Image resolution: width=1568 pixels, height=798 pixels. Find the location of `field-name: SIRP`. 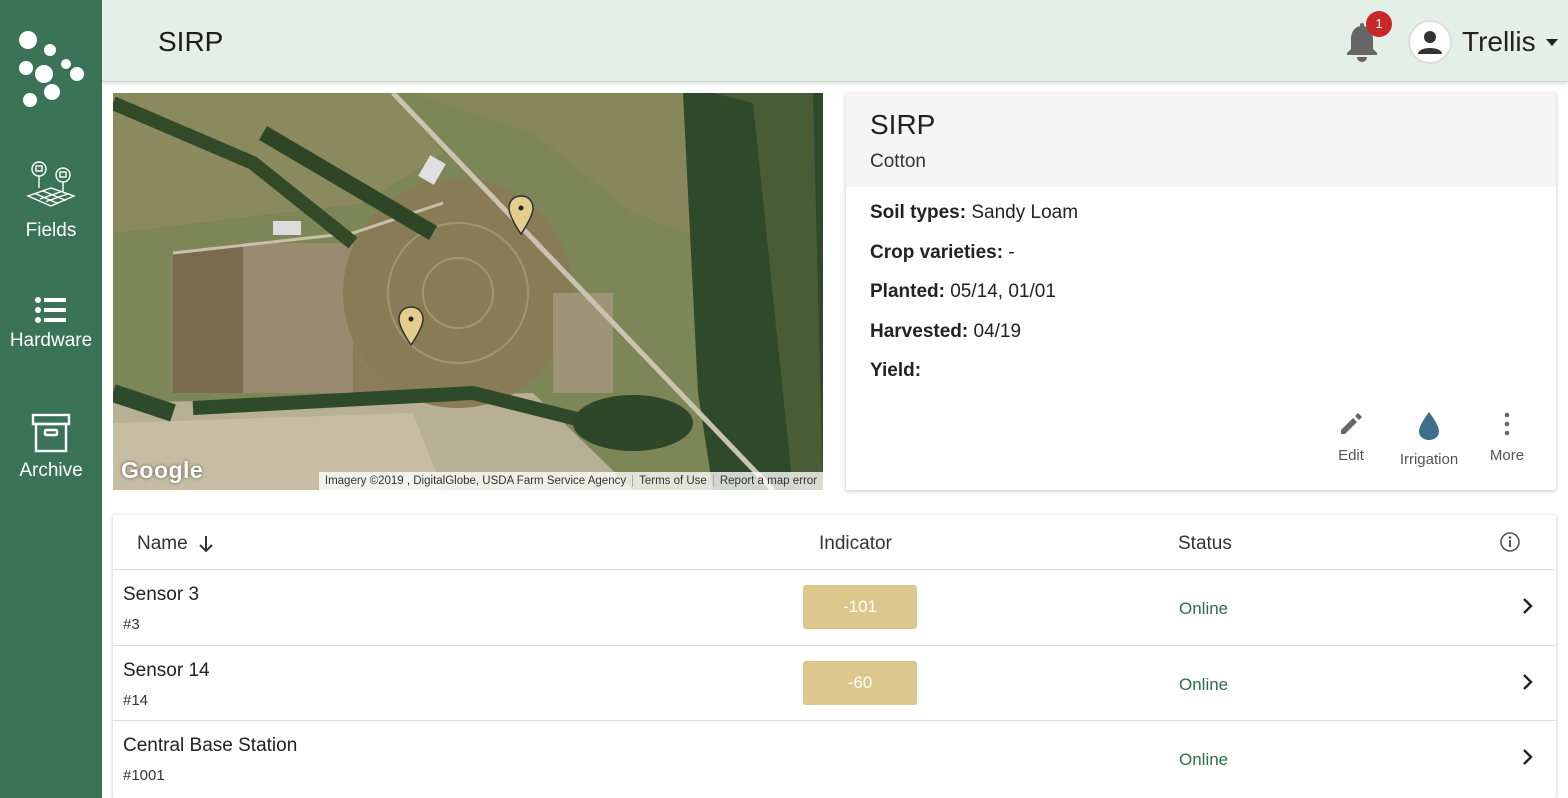

field-name: SIRP is located at coordinates (903, 124).